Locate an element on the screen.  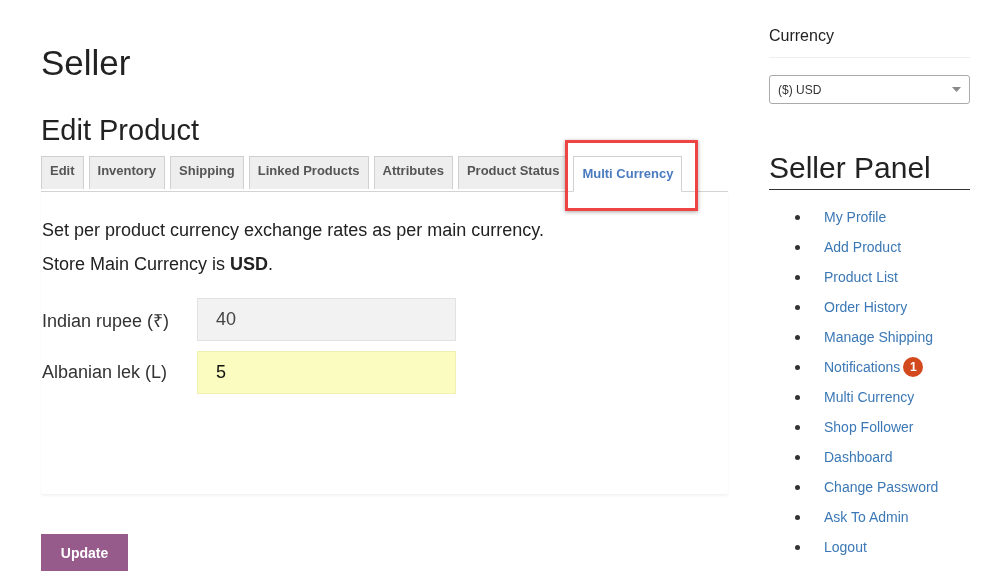
tab: Edit is located at coordinates (62, 172).